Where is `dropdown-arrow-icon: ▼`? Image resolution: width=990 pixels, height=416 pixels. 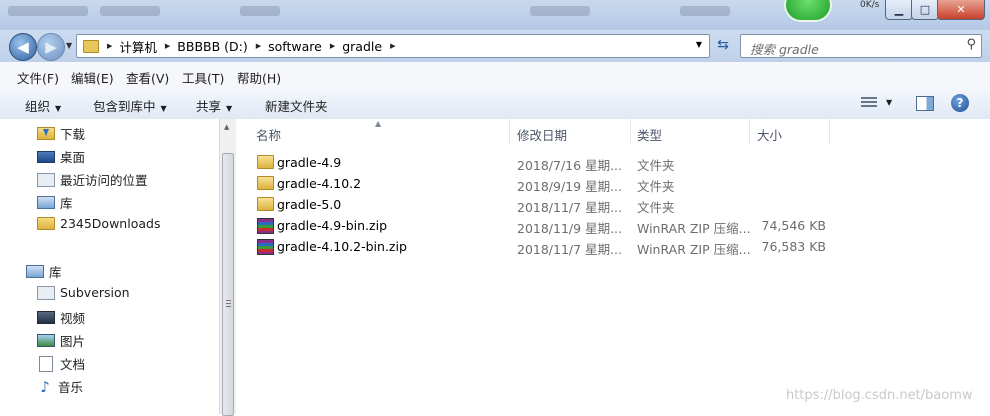 dropdown-arrow-icon: ▼ is located at coordinates (58, 108).